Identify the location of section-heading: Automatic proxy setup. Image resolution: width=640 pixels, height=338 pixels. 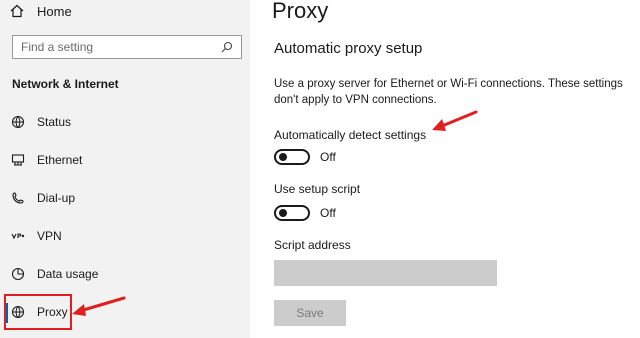
(348, 48).